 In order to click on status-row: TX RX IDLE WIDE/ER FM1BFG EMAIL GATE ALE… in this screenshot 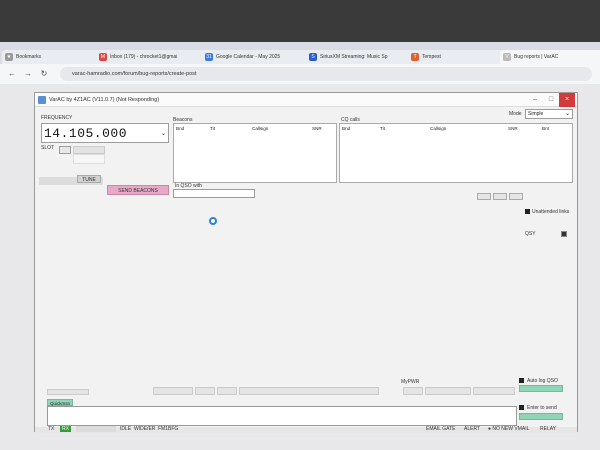, I will do `click(306, 429)`.